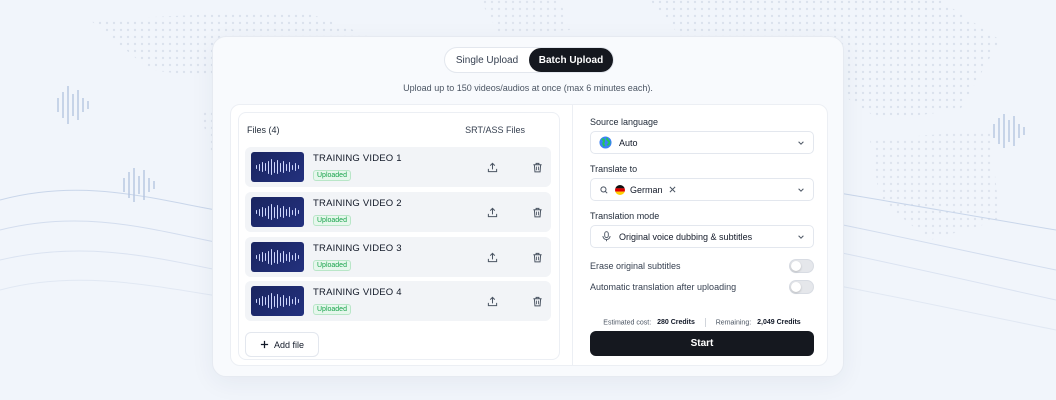 The width and height of the screenshot is (1056, 400). I want to click on add-file-button: Add file, so click(282, 344).